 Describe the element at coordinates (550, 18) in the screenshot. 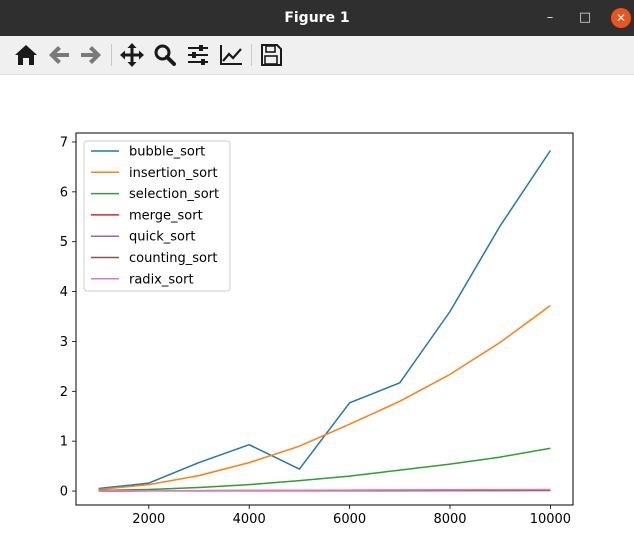

I see `minimize-button: –` at that location.